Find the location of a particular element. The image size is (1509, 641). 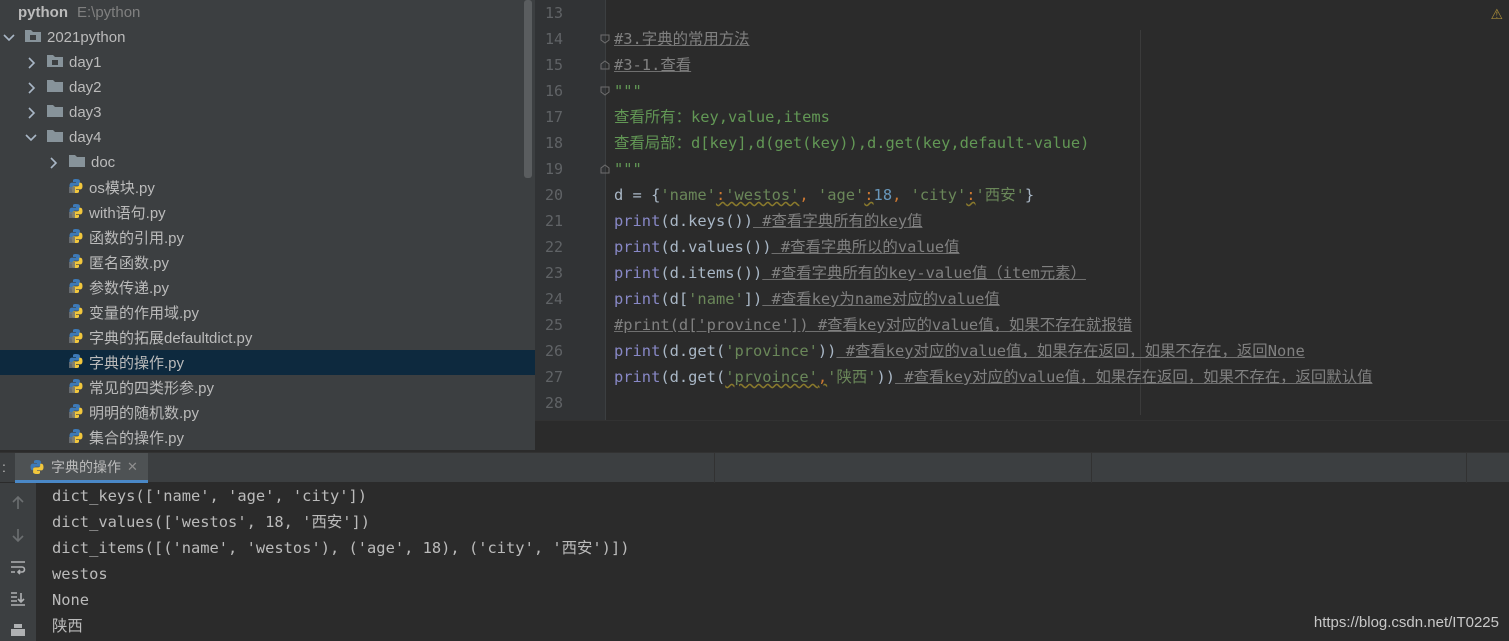

tree-folder: day1 is located at coordinates (267, 62).